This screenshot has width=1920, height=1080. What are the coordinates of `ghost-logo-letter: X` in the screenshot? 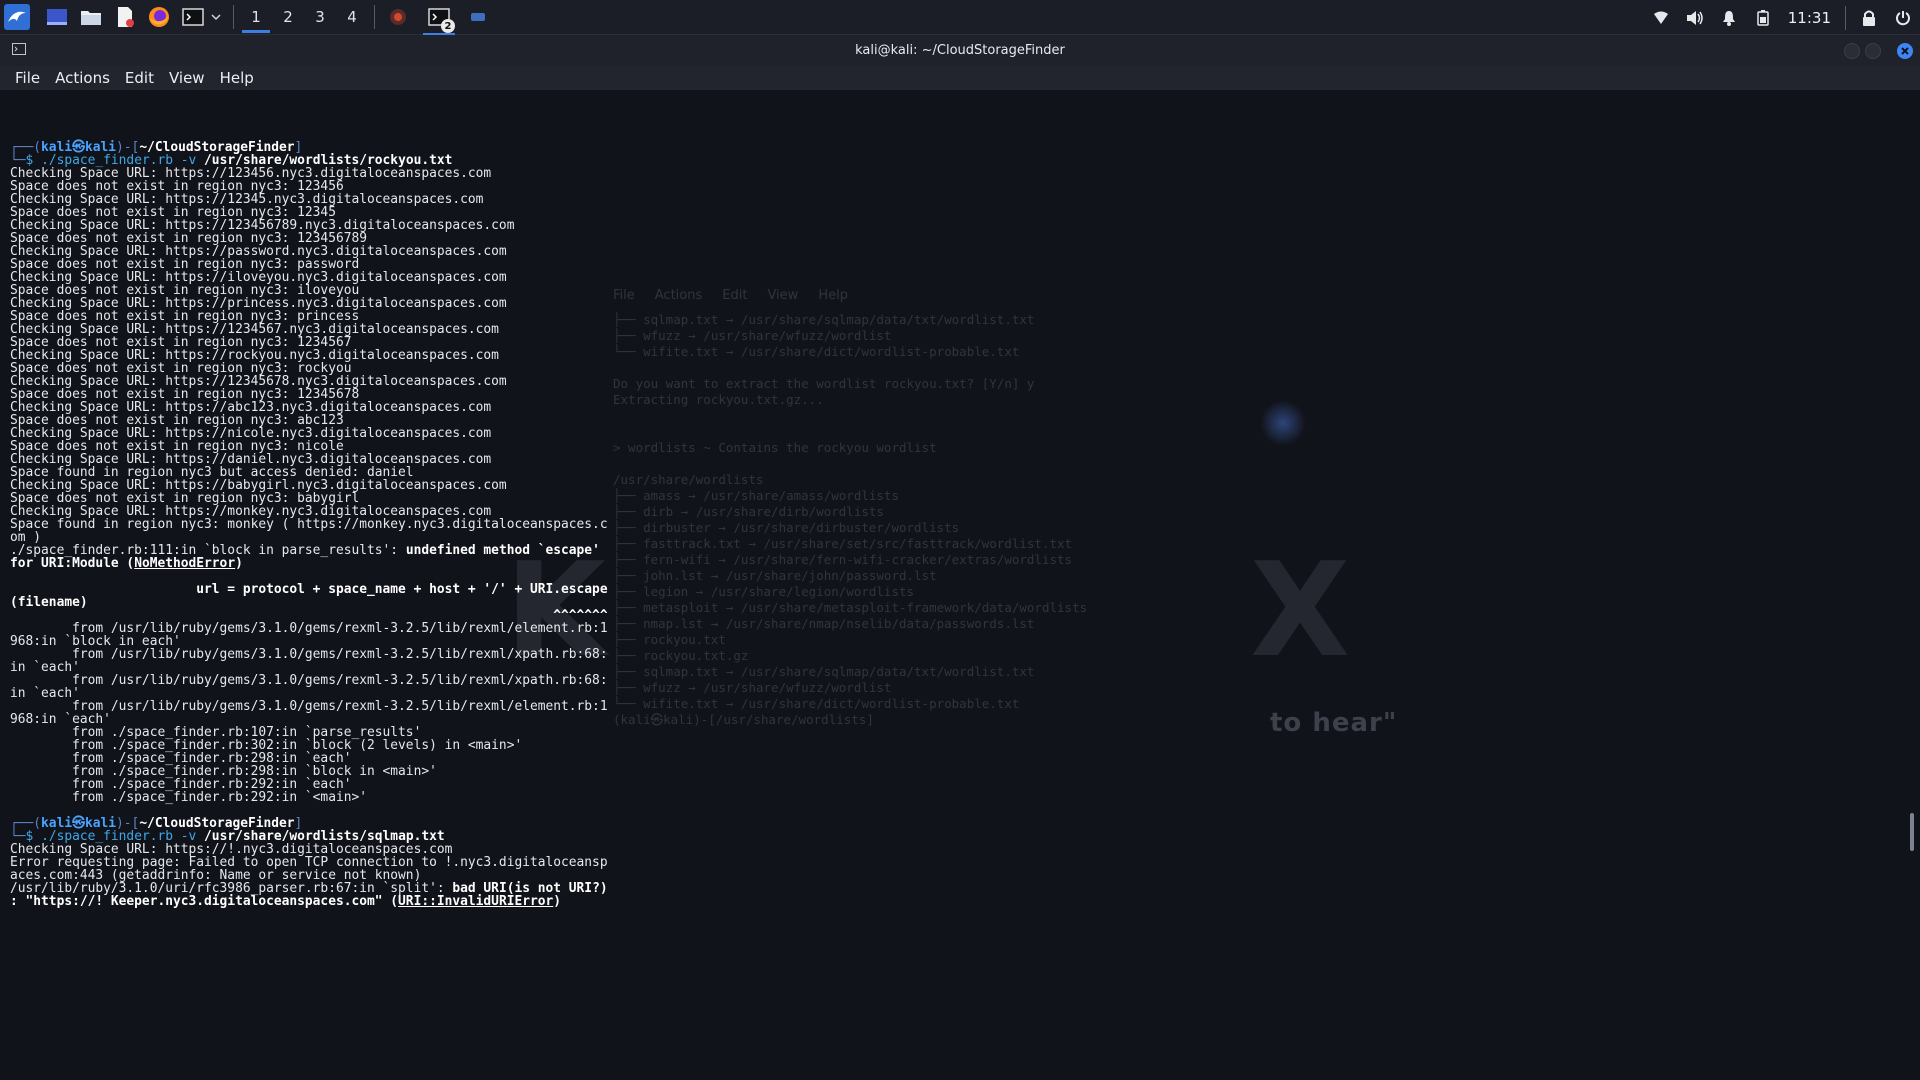 It's located at (1300, 610).